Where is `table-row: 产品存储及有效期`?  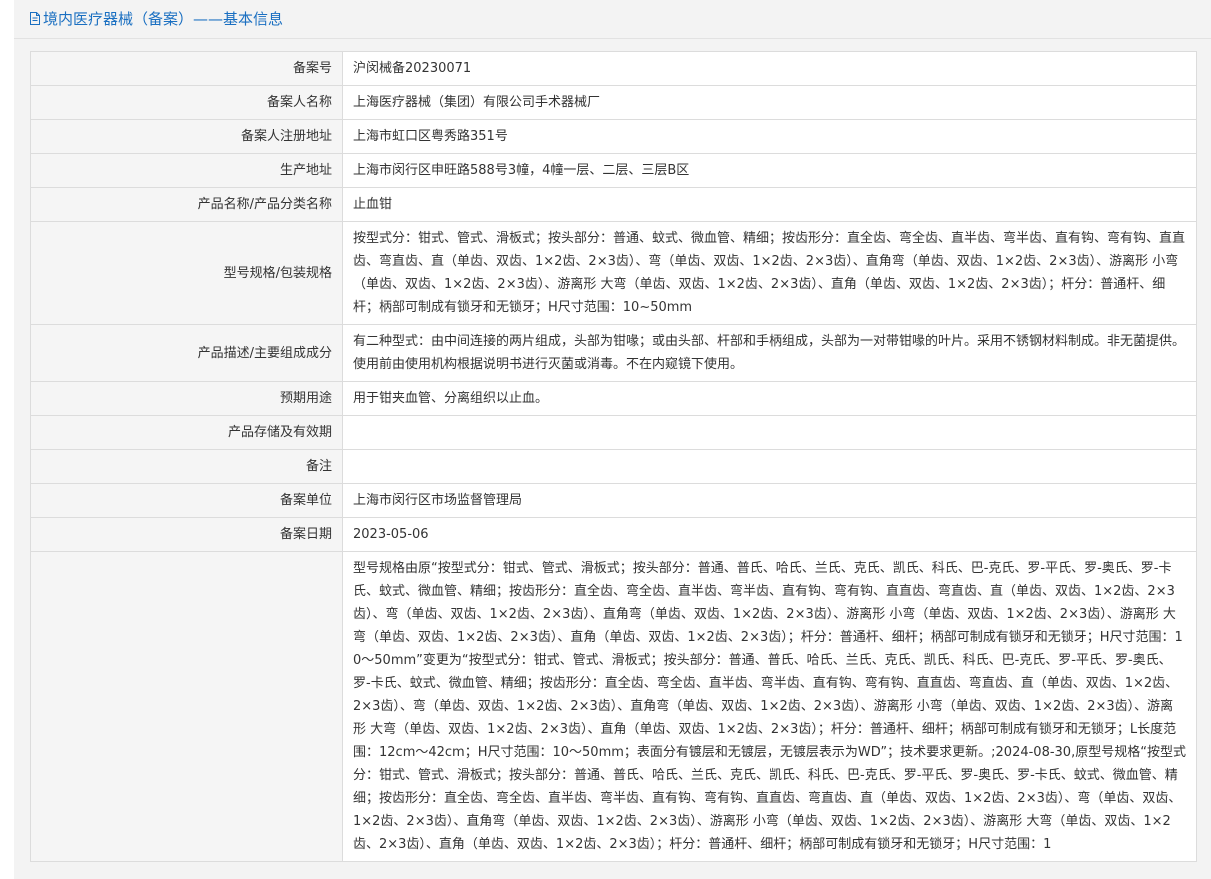
table-row: 产品存储及有效期 is located at coordinates (613, 432).